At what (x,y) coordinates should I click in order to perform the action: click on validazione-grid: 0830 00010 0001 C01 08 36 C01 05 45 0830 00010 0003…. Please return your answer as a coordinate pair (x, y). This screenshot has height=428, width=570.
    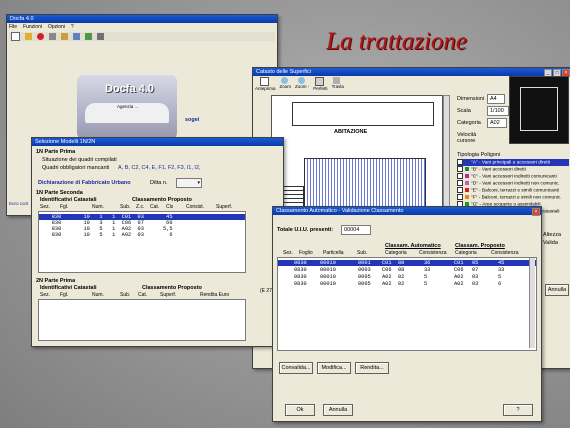
    Looking at the image, I should click on (407, 304).